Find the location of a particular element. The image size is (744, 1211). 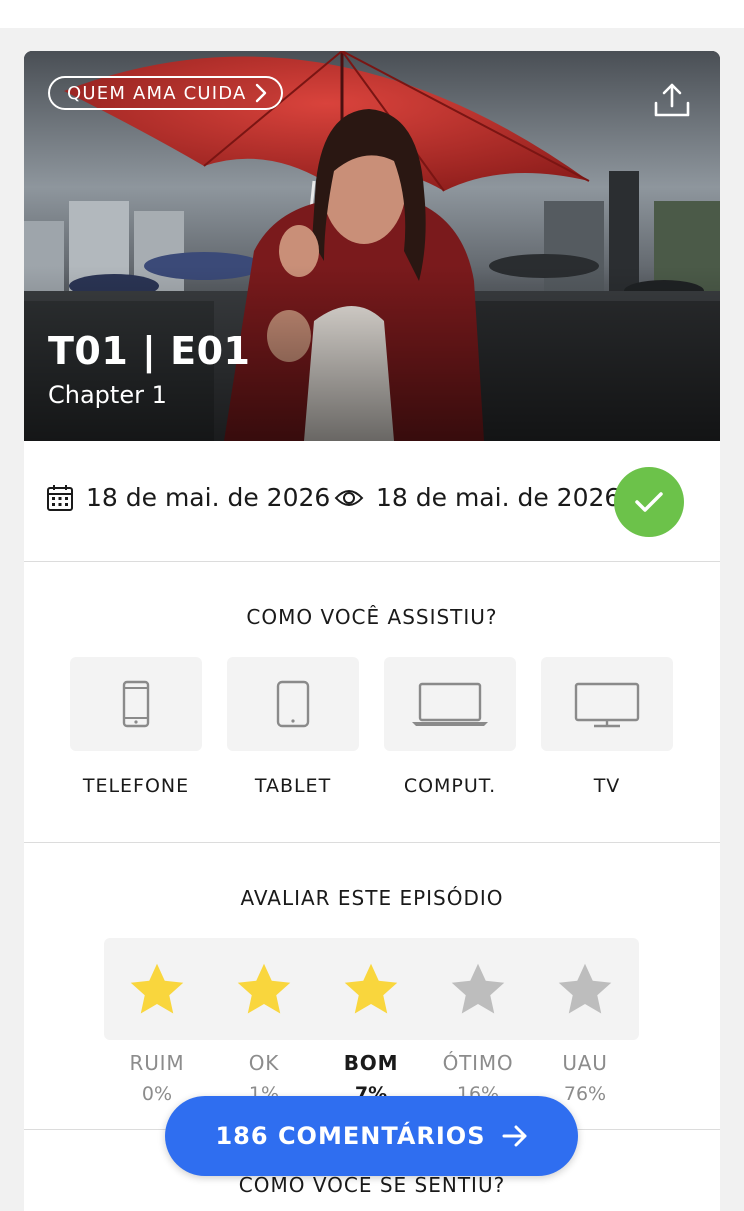

phone-icon is located at coordinates (136, 704).